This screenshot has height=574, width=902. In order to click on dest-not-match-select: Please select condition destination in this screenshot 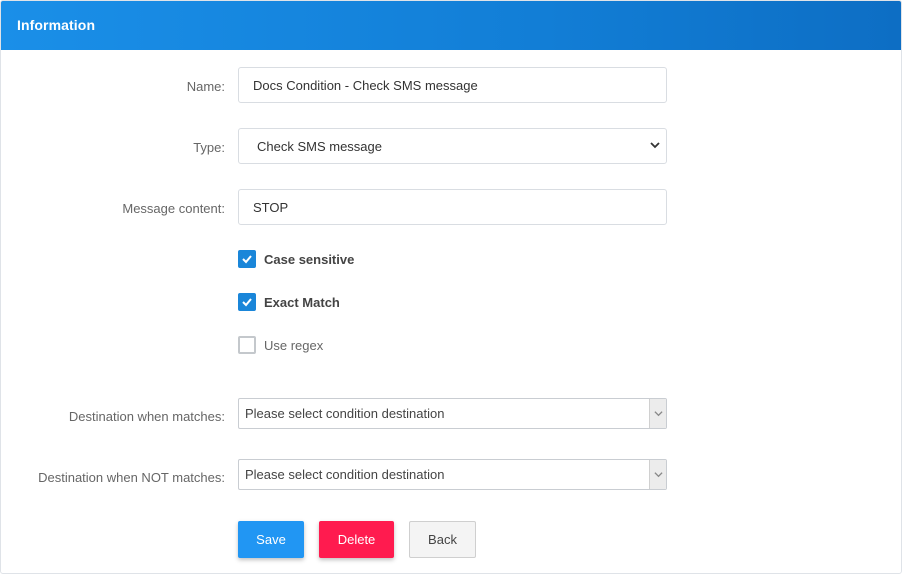, I will do `click(452, 474)`.